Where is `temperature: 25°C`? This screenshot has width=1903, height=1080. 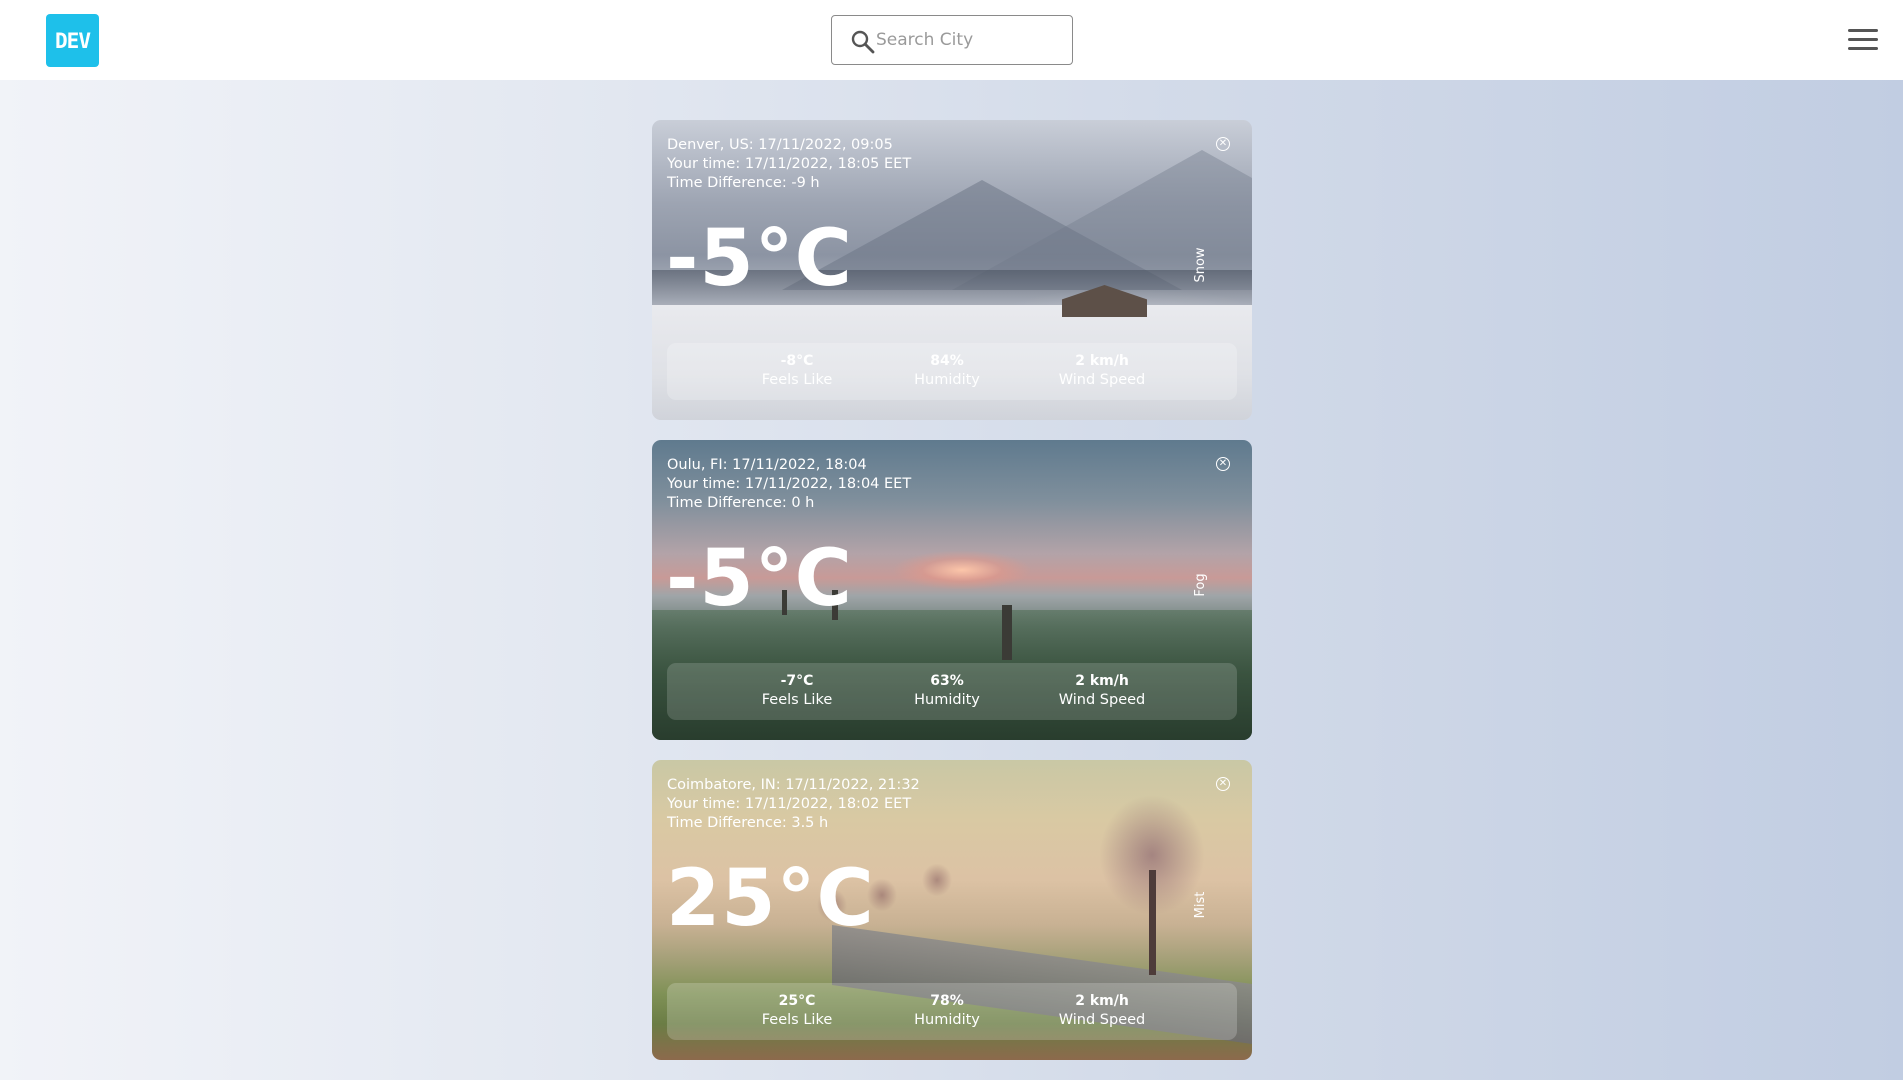
temperature: 25°C is located at coordinates (770, 899).